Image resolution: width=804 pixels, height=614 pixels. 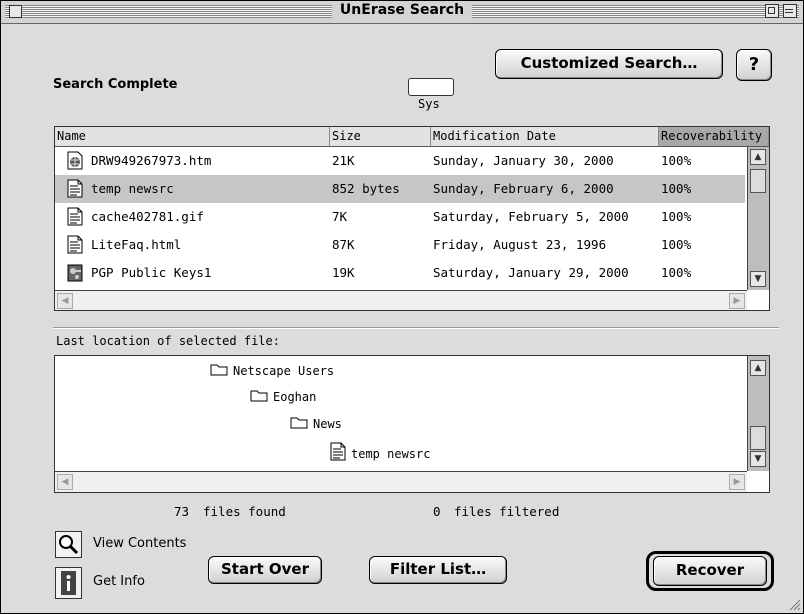 I want to click on recover-button: Recover, so click(x=710, y=571).